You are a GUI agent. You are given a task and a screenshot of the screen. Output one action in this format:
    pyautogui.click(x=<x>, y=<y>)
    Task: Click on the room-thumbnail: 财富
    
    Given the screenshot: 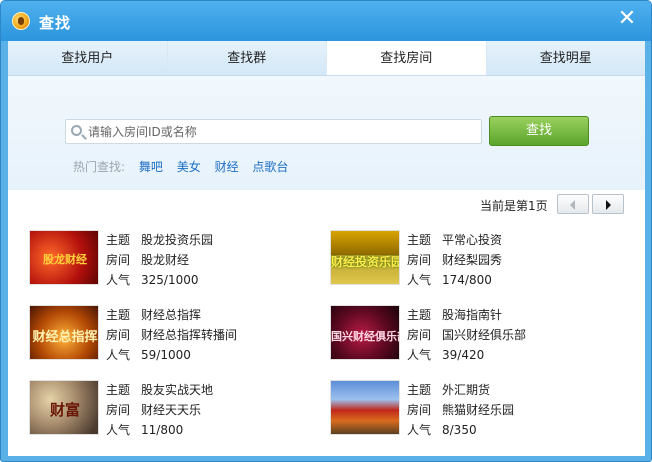 What is the action you would take?
    pyautogui.click(x=64, y=407)
    